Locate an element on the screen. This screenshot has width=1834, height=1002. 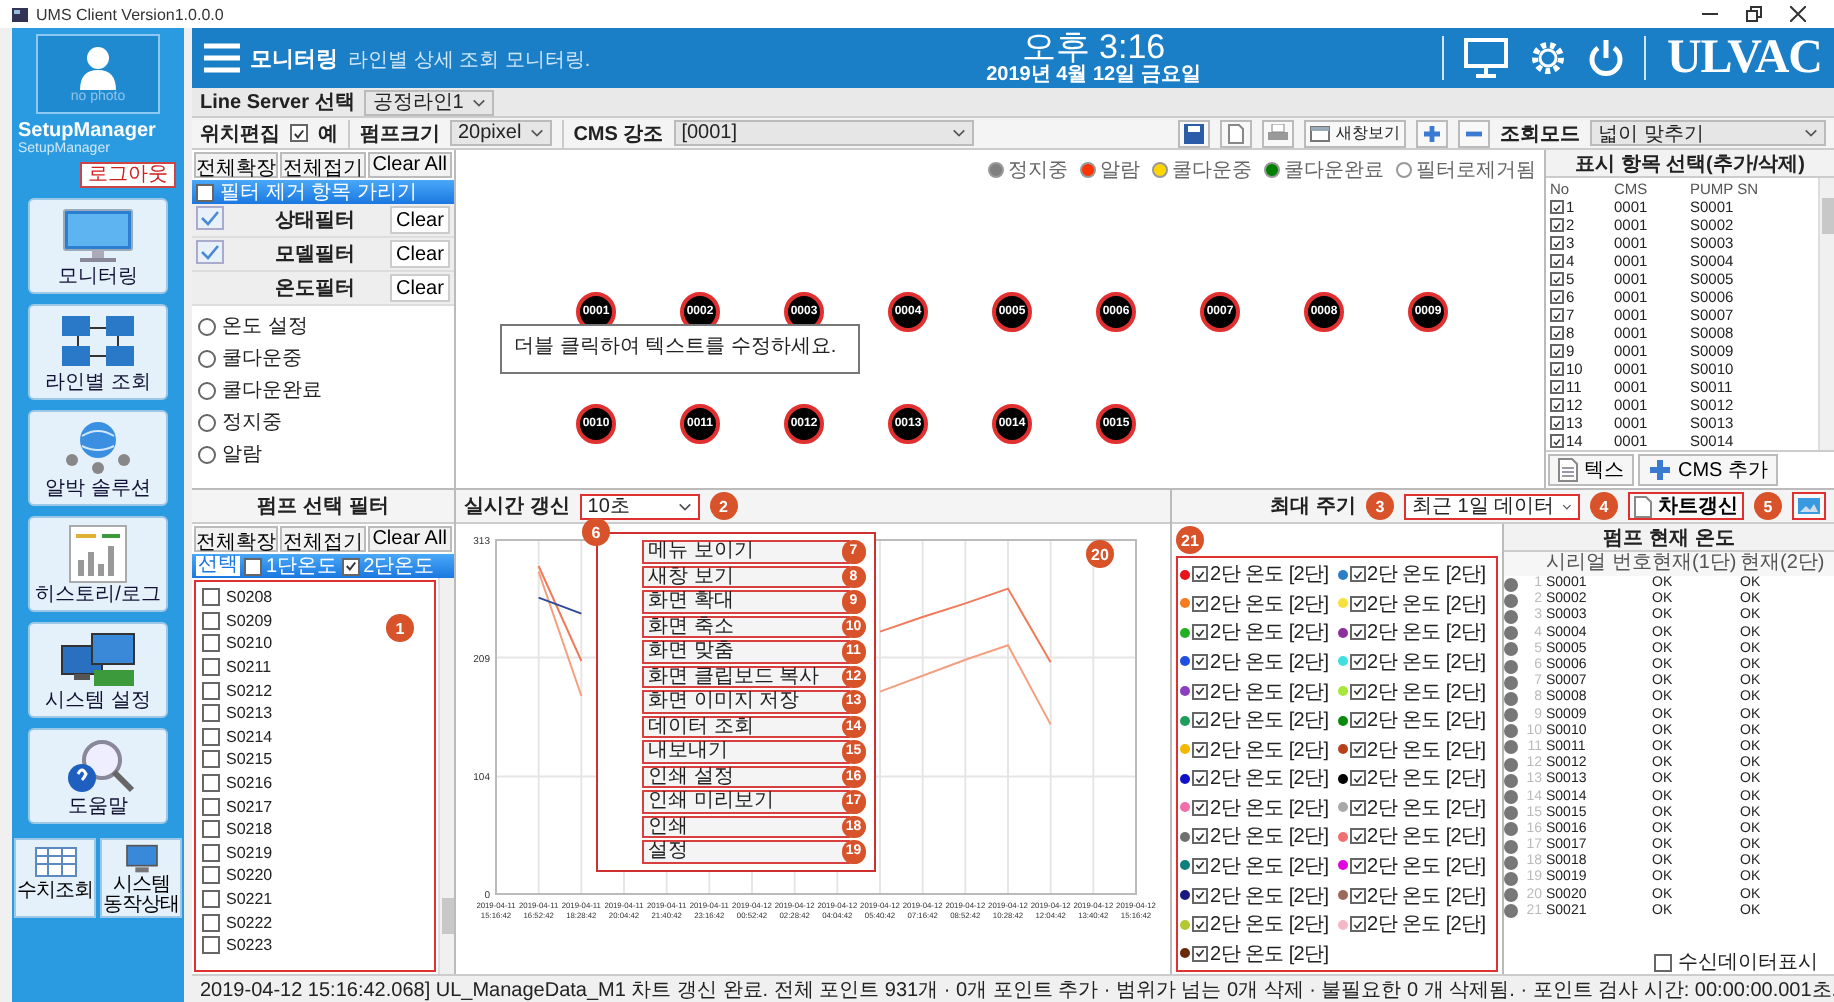
list-item: S0216 is located at coordinates (249, 783).